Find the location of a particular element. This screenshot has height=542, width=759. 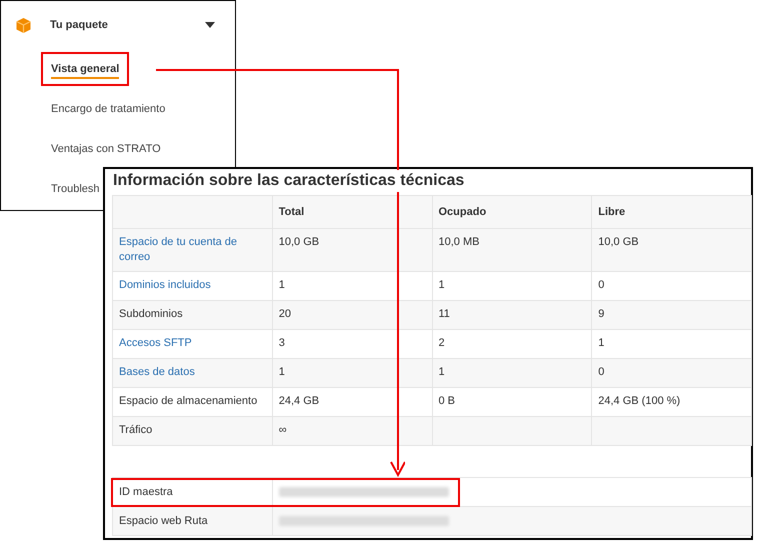

menu-item: Vista general is located at coordinates (85, 69).